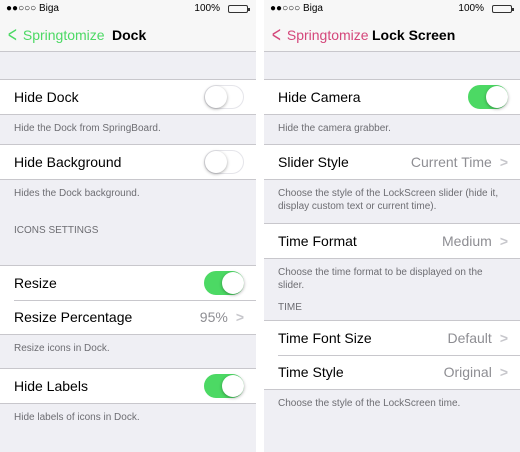  I want to click on hide-labels-toggle, so click(224, 386).